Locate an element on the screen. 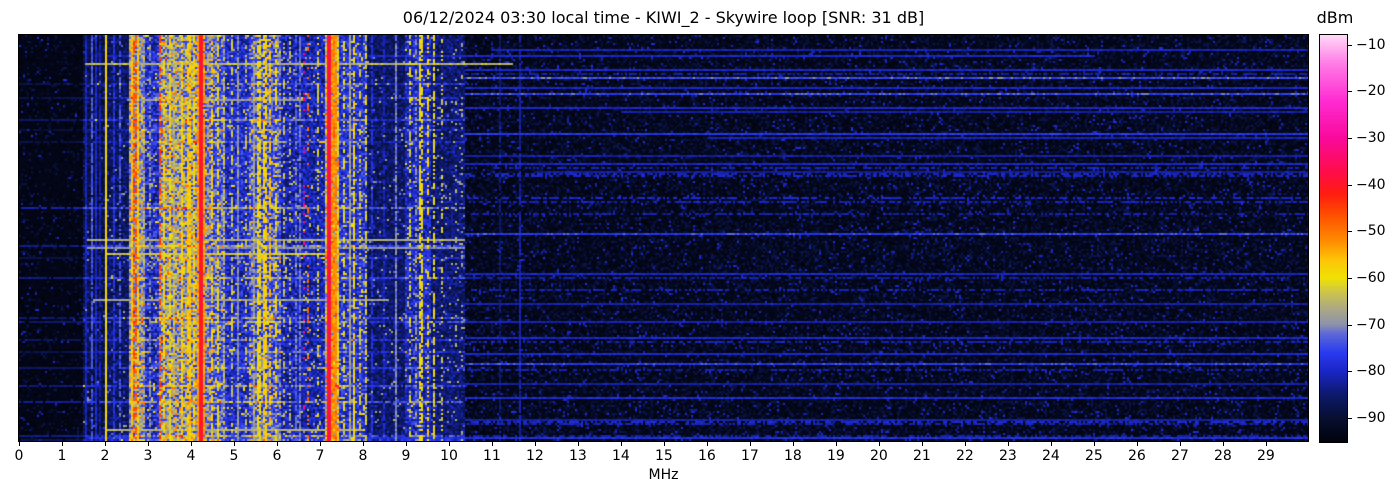  x-tick-label: 5 is located at coordinates (234, 456).